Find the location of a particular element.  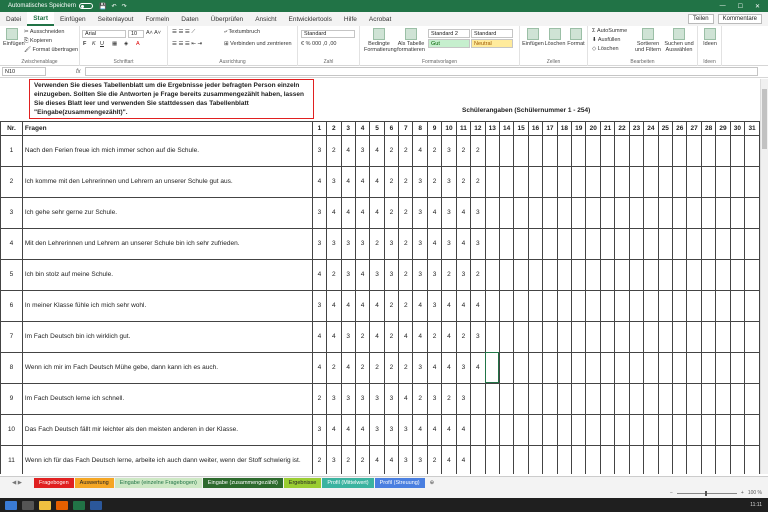

style-standard2: Standard 2 is located at coordinates (449, 33).